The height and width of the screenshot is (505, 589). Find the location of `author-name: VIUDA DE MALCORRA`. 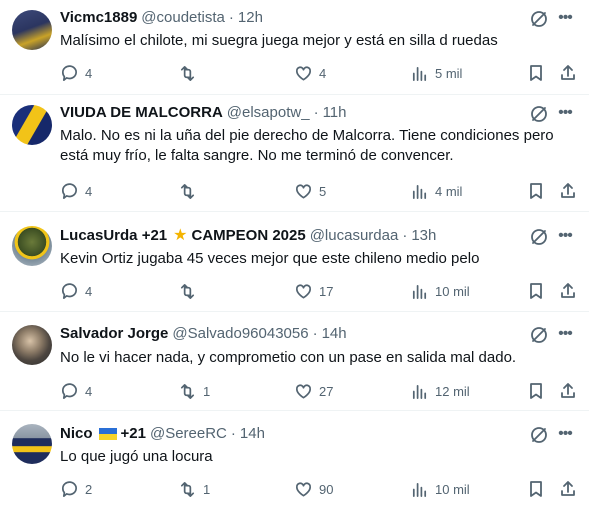

author-name: VIUDA DE MALCORRA is located at coordinates (141, 113).